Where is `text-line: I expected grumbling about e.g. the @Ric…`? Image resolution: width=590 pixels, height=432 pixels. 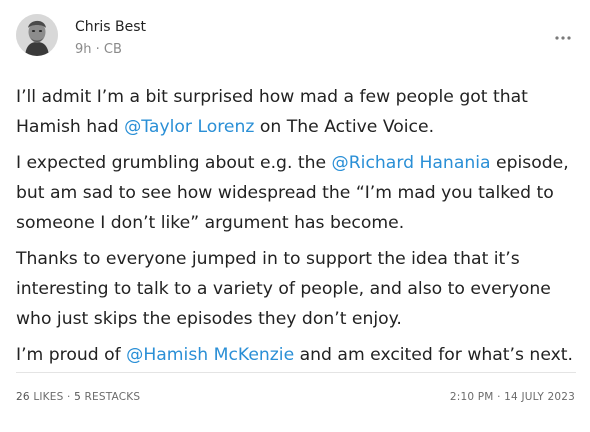
text-line: I expected grumbling about e.g. the @Ric… is located at coordinates (296, 163).